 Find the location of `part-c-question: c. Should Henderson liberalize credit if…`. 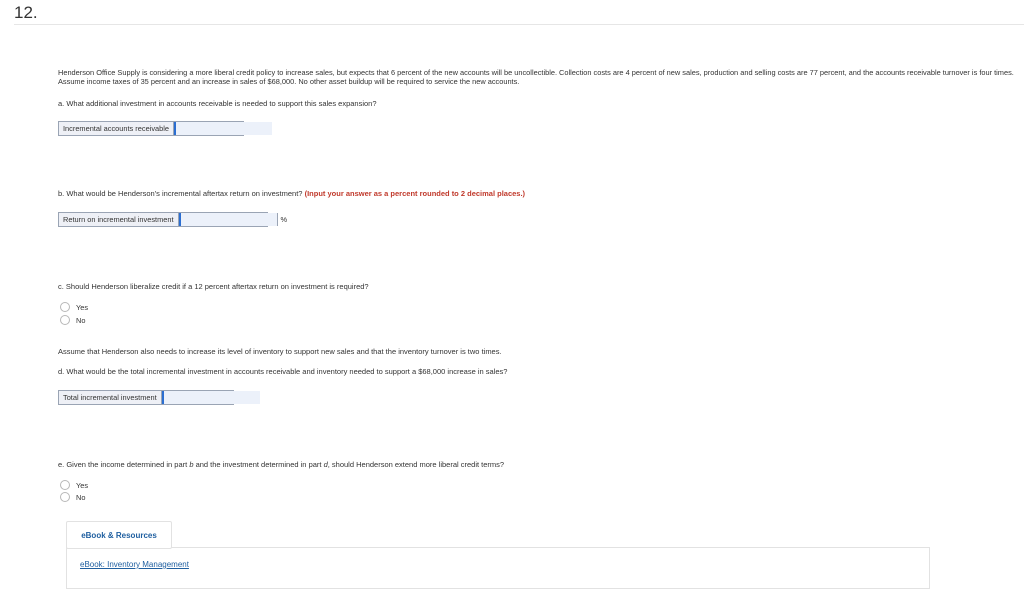

part-c-question: c. Should Henderson liberalize credit if… is located at coordinates (213, 286).